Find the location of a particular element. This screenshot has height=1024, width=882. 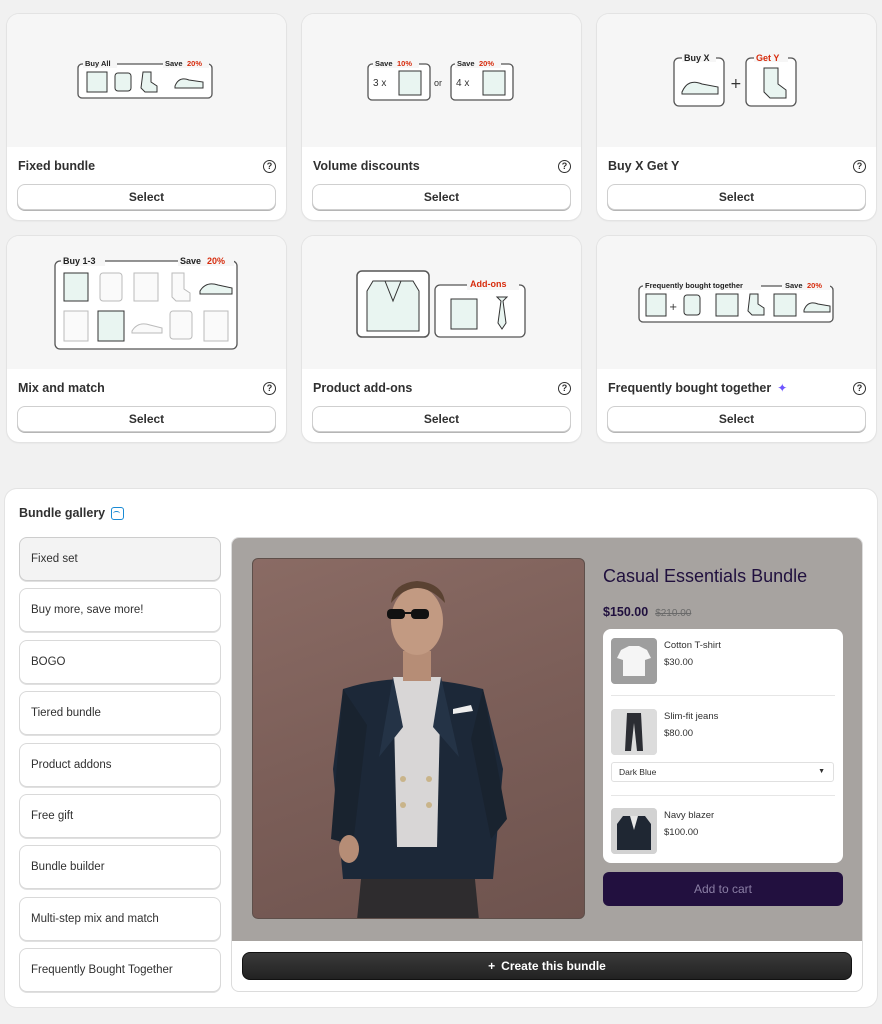

buy-x-get-y-graphic: Buy X Get Y + is located at coordinates (734, 79).